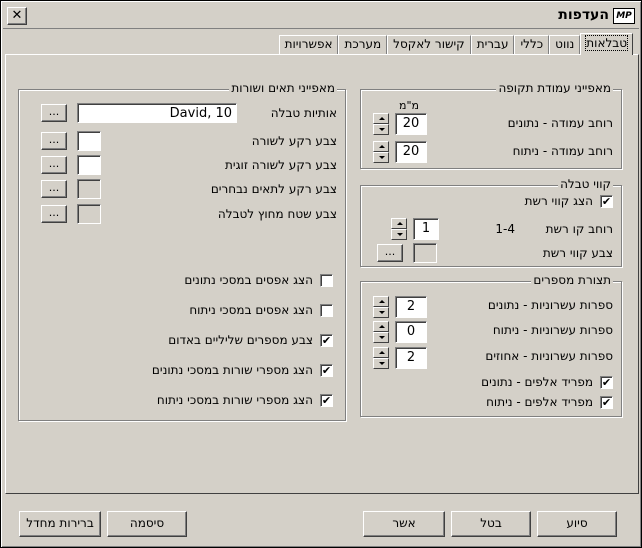  I want to click on tab-general: כללי, so click(532, 45).